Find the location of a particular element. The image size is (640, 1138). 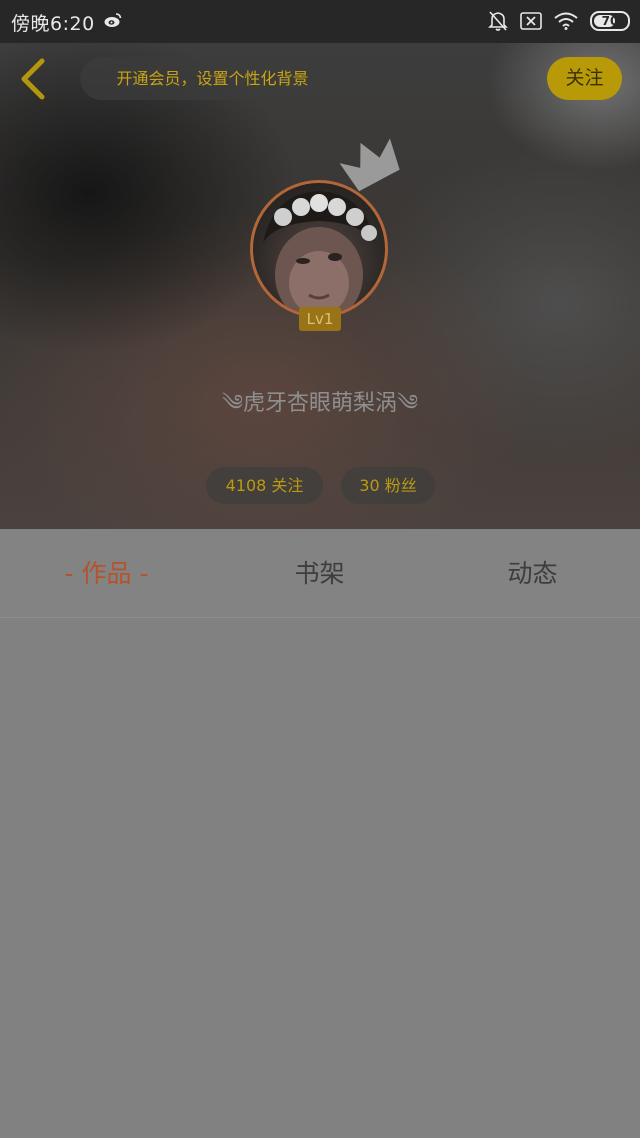

level-badge: Lv1 is located at coordinates (320, 319).